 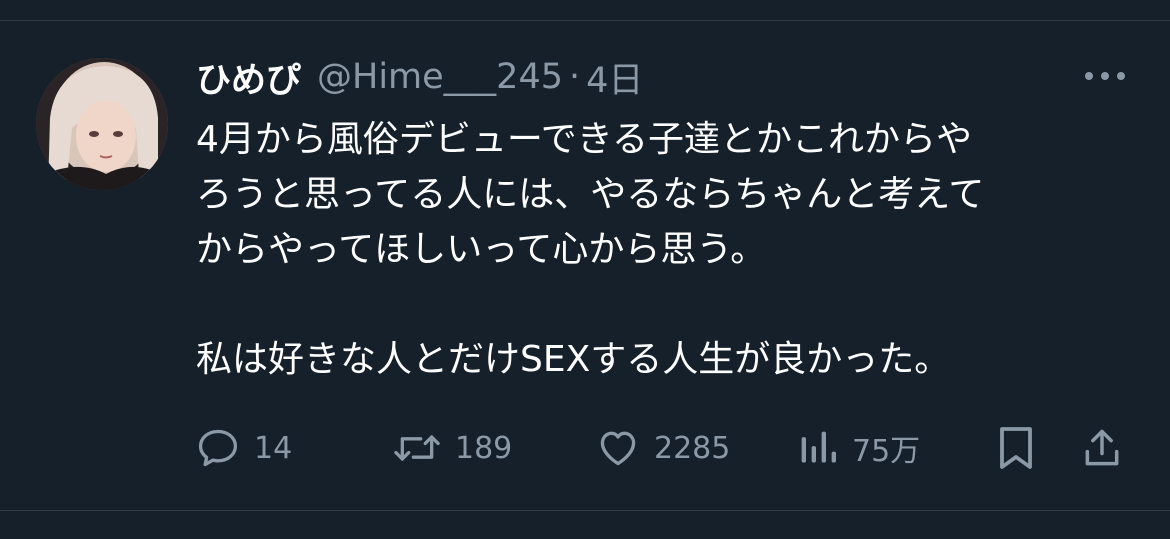 I want to click on more-button, so click(x=1105, y=76).